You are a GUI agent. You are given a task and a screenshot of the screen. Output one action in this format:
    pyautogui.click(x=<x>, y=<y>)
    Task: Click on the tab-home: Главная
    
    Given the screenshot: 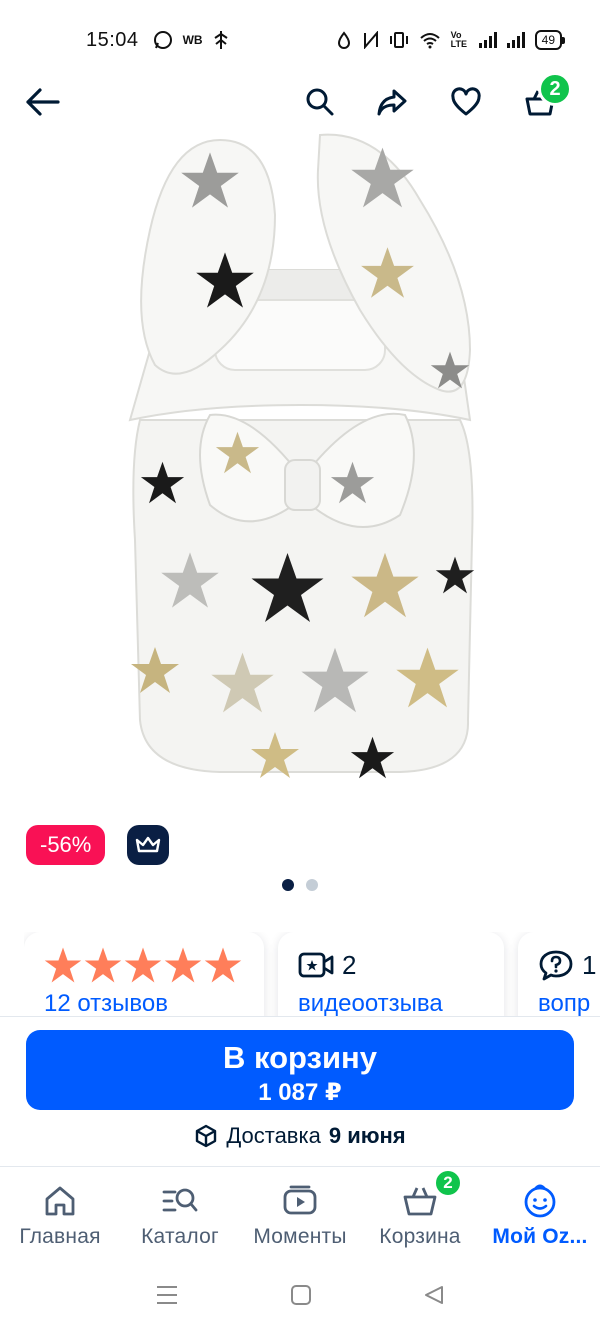 What is the action you would take?
    pyautogui.click(x=60, y=1212)
    